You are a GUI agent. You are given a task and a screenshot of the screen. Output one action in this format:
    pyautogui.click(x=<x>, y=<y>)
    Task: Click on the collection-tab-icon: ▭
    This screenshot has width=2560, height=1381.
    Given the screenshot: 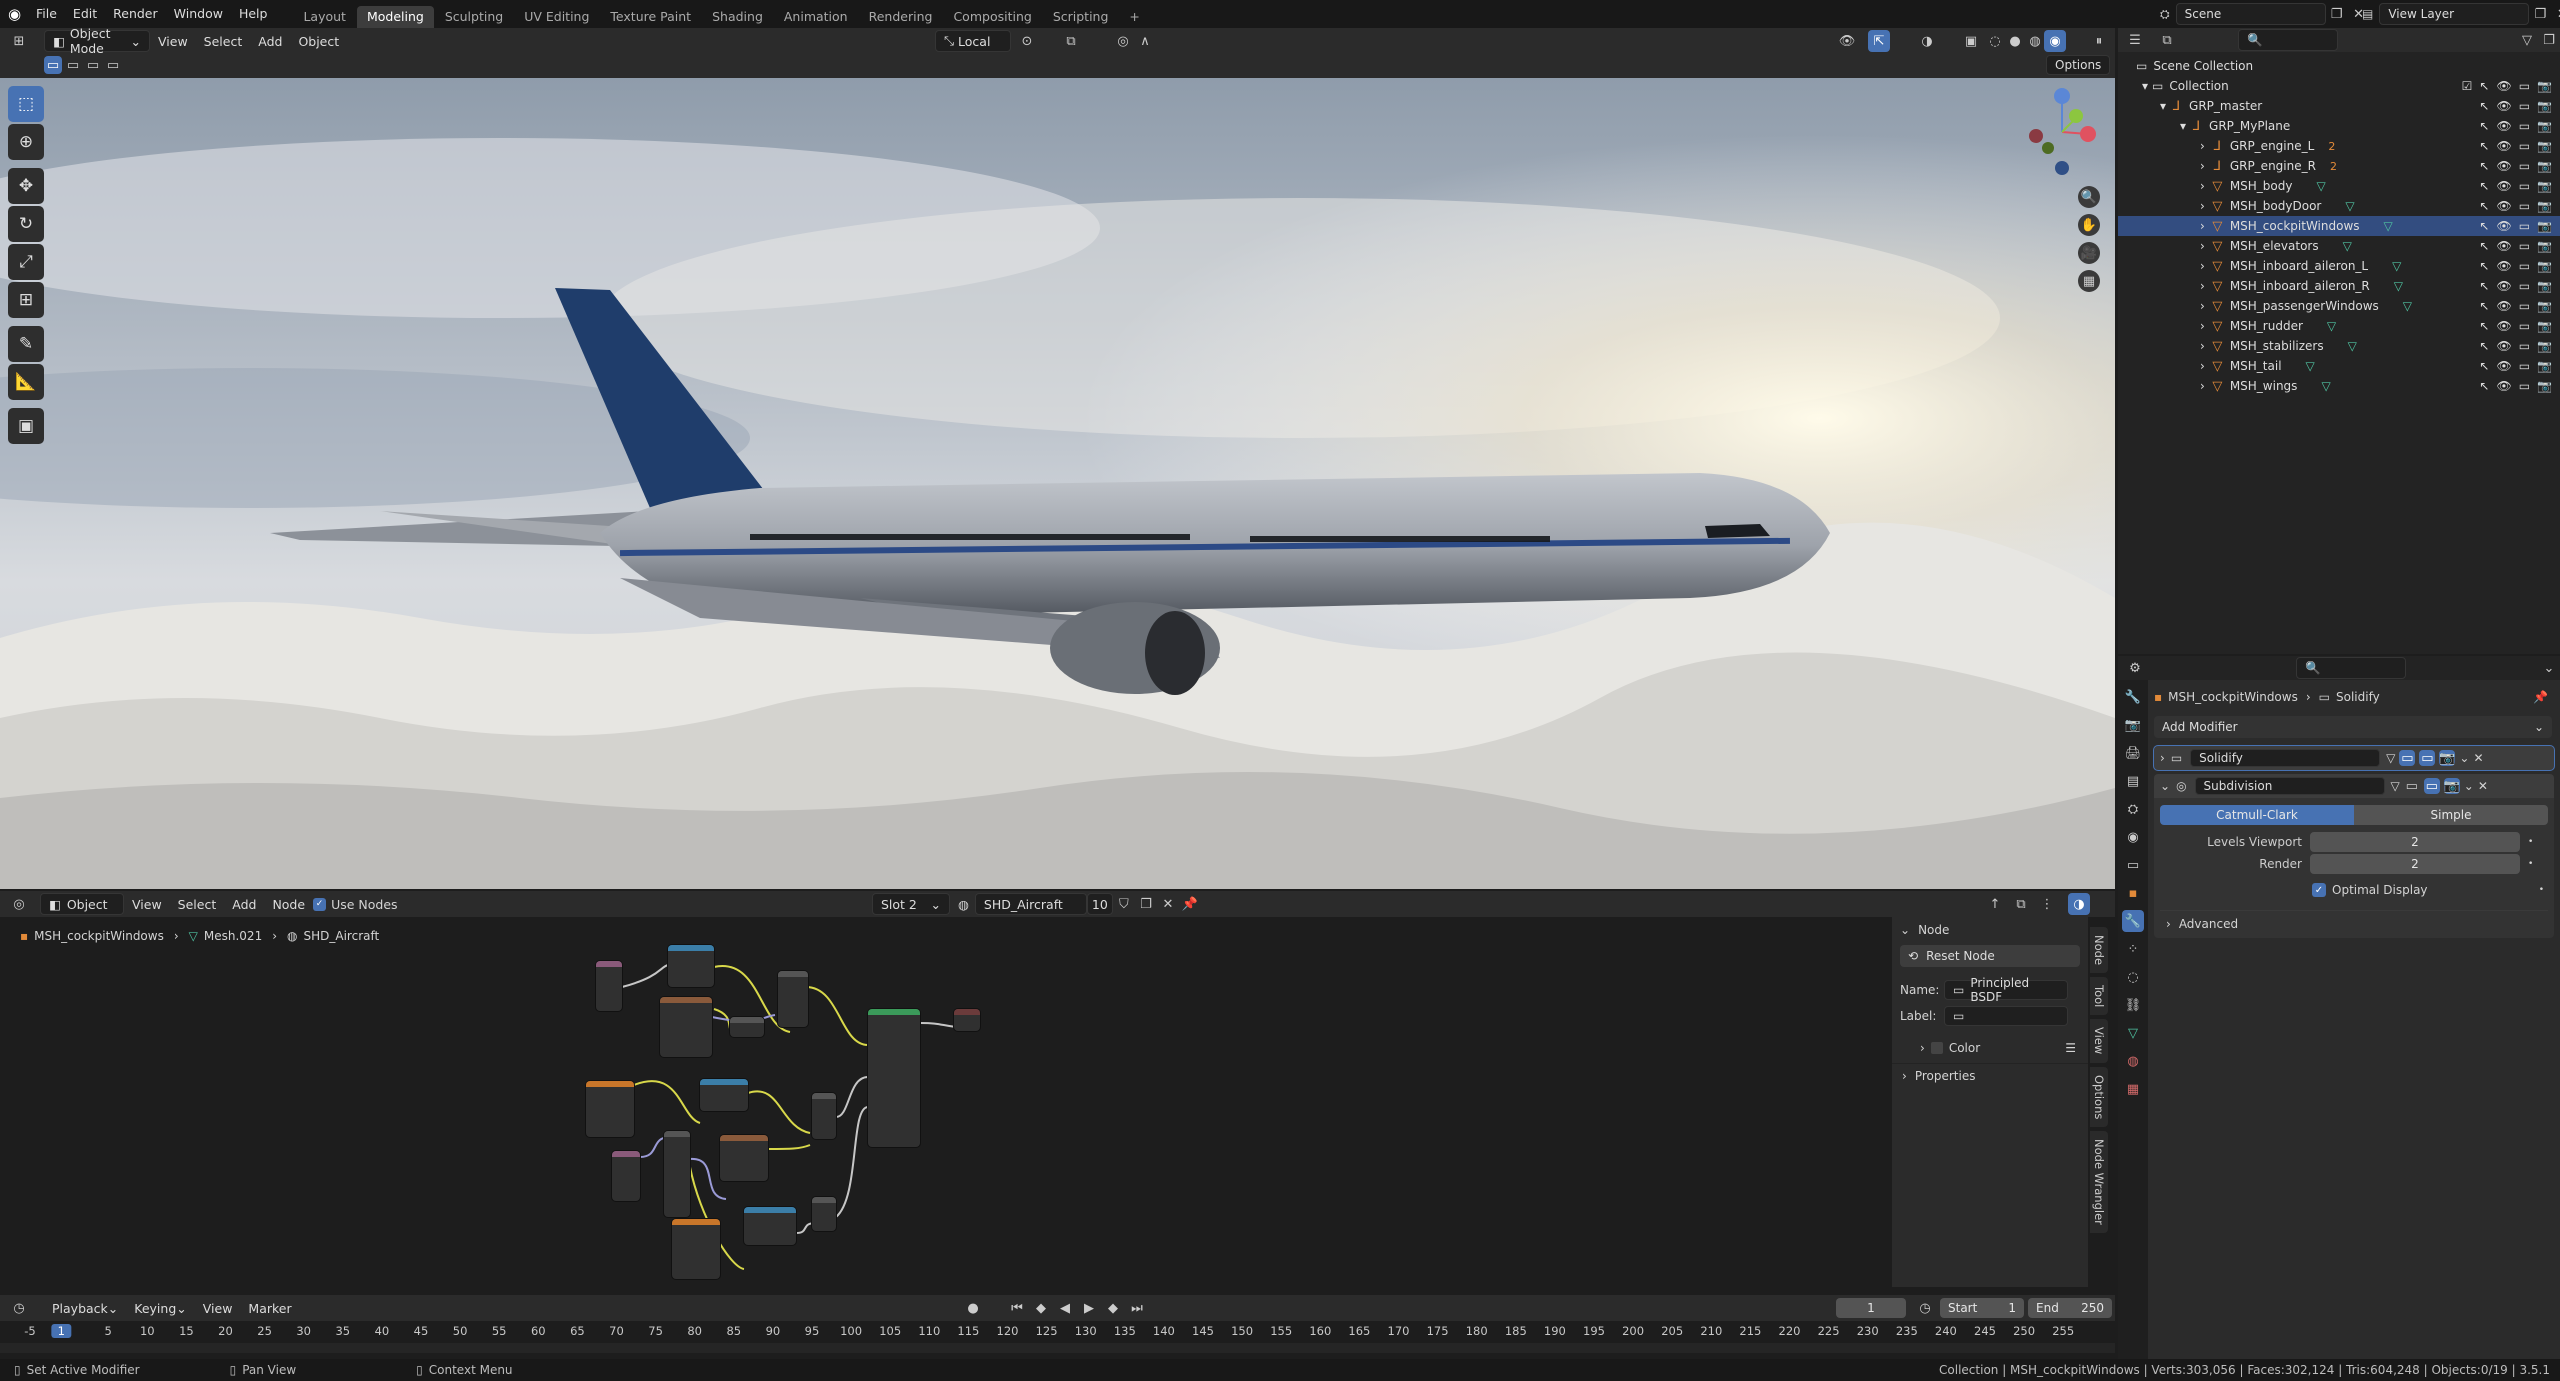 What is the action you would take?
    pyautogui.click(x=2133, y=865)
    